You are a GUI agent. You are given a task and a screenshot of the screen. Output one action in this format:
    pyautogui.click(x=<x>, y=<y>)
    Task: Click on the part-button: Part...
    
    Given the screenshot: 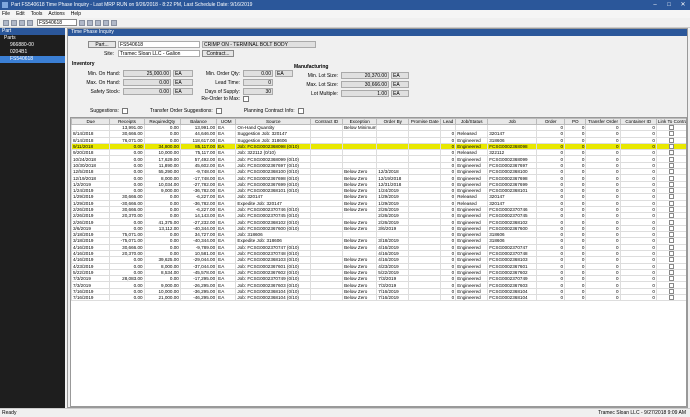 What is the action you would take?
    pyautogui.click(x=102, y=44)
    